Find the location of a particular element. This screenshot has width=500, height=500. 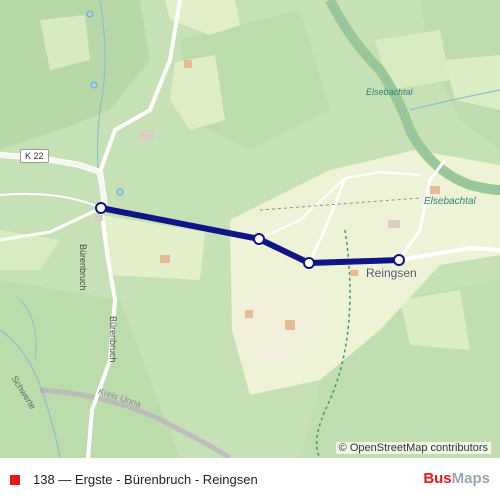

road-label-k22: K 22 is located at coordinates (34, 156).